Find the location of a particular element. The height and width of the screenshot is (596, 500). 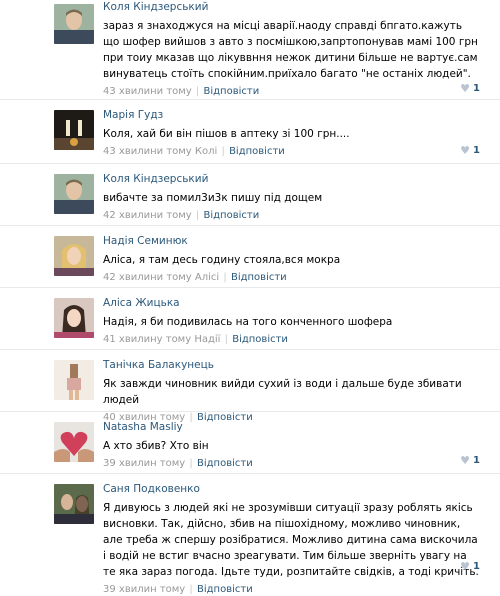

reply-to-name: Колі is located at coordinates (206, 151).